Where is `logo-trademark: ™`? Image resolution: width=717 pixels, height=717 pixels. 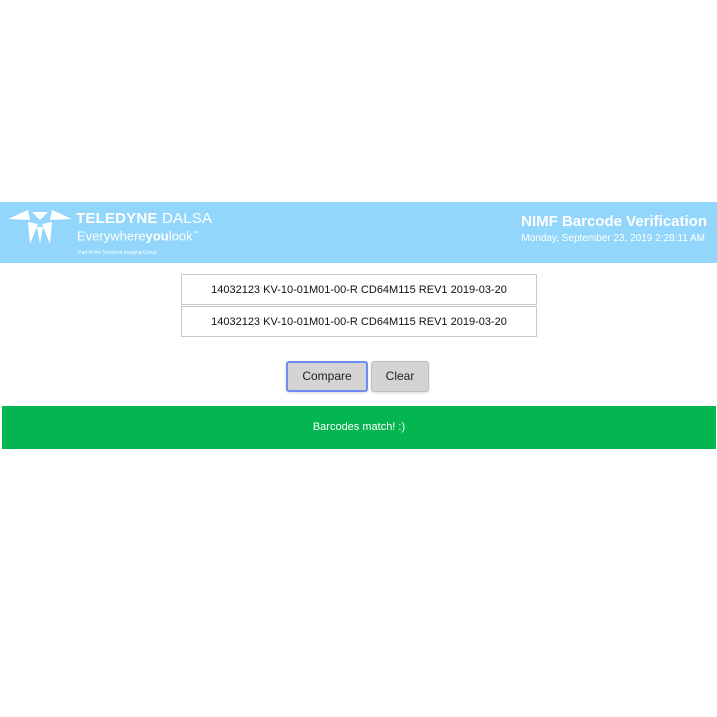 logo-trademark: ™ is located at coordinates (195, 234).